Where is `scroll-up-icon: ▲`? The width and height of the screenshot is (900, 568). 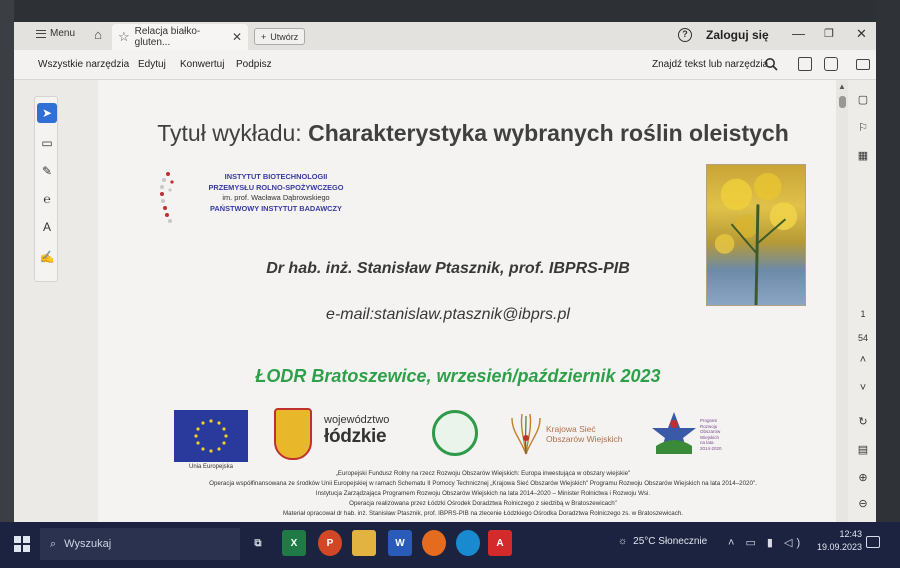
scroll-up-icon: ▲ is located at coordinates (842, 86).